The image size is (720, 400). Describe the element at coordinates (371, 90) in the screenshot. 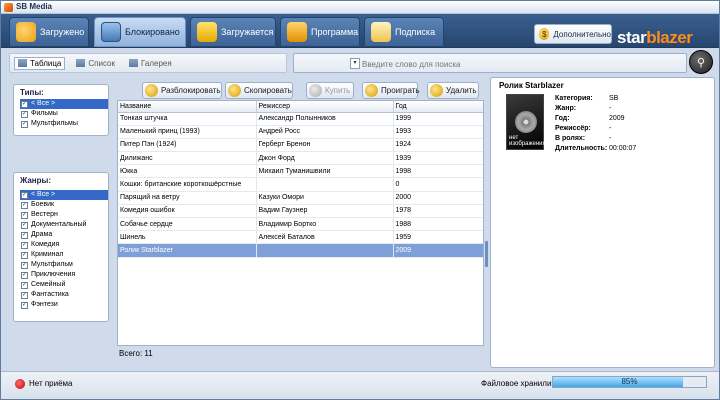

I see `play-icon` at that location.